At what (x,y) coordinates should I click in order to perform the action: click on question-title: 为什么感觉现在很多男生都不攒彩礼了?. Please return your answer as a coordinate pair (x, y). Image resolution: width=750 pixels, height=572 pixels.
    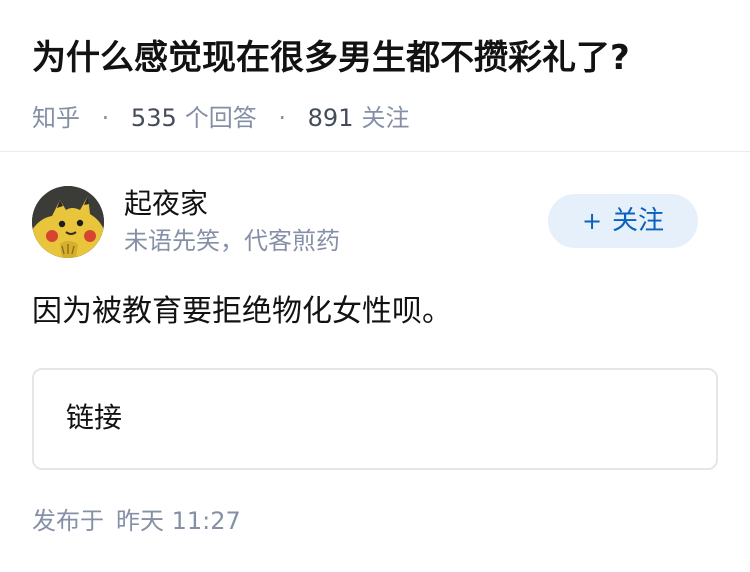
    Looking at the image, I should click on (377, 58).